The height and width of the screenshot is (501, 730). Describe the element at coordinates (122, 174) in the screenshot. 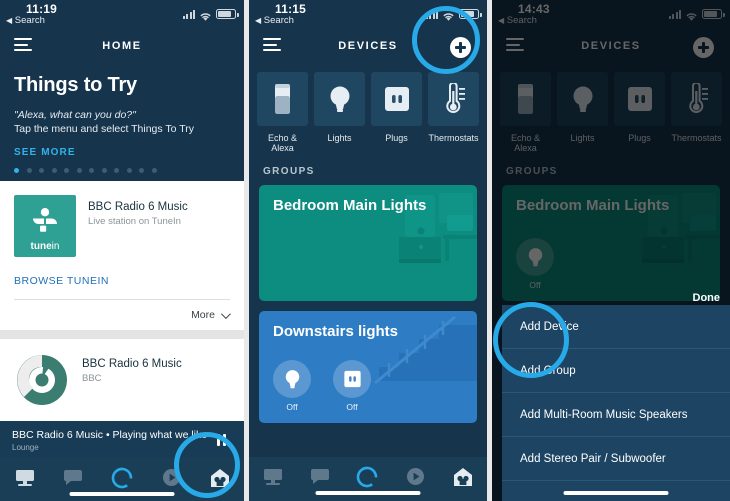

I see `carousel-dots` at that location.